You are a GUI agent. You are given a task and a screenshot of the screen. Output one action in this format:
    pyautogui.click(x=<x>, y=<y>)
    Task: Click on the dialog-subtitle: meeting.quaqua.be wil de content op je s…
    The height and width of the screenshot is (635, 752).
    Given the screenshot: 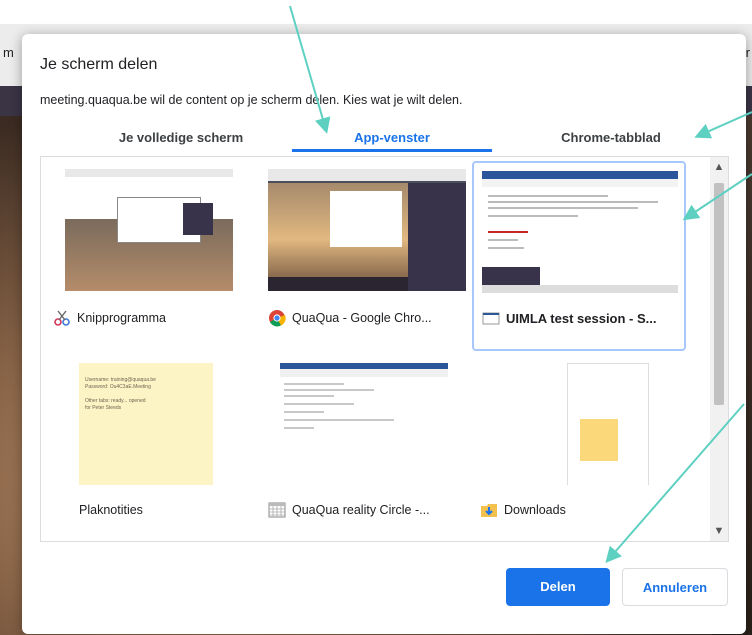 What is the action you would take?
    pyautogui.click(x=251, y=100)
    